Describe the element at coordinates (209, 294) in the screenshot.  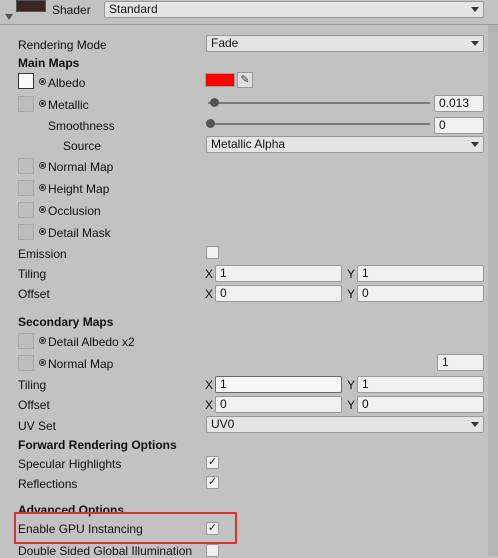
I see `offset-x-label: X` at that location.